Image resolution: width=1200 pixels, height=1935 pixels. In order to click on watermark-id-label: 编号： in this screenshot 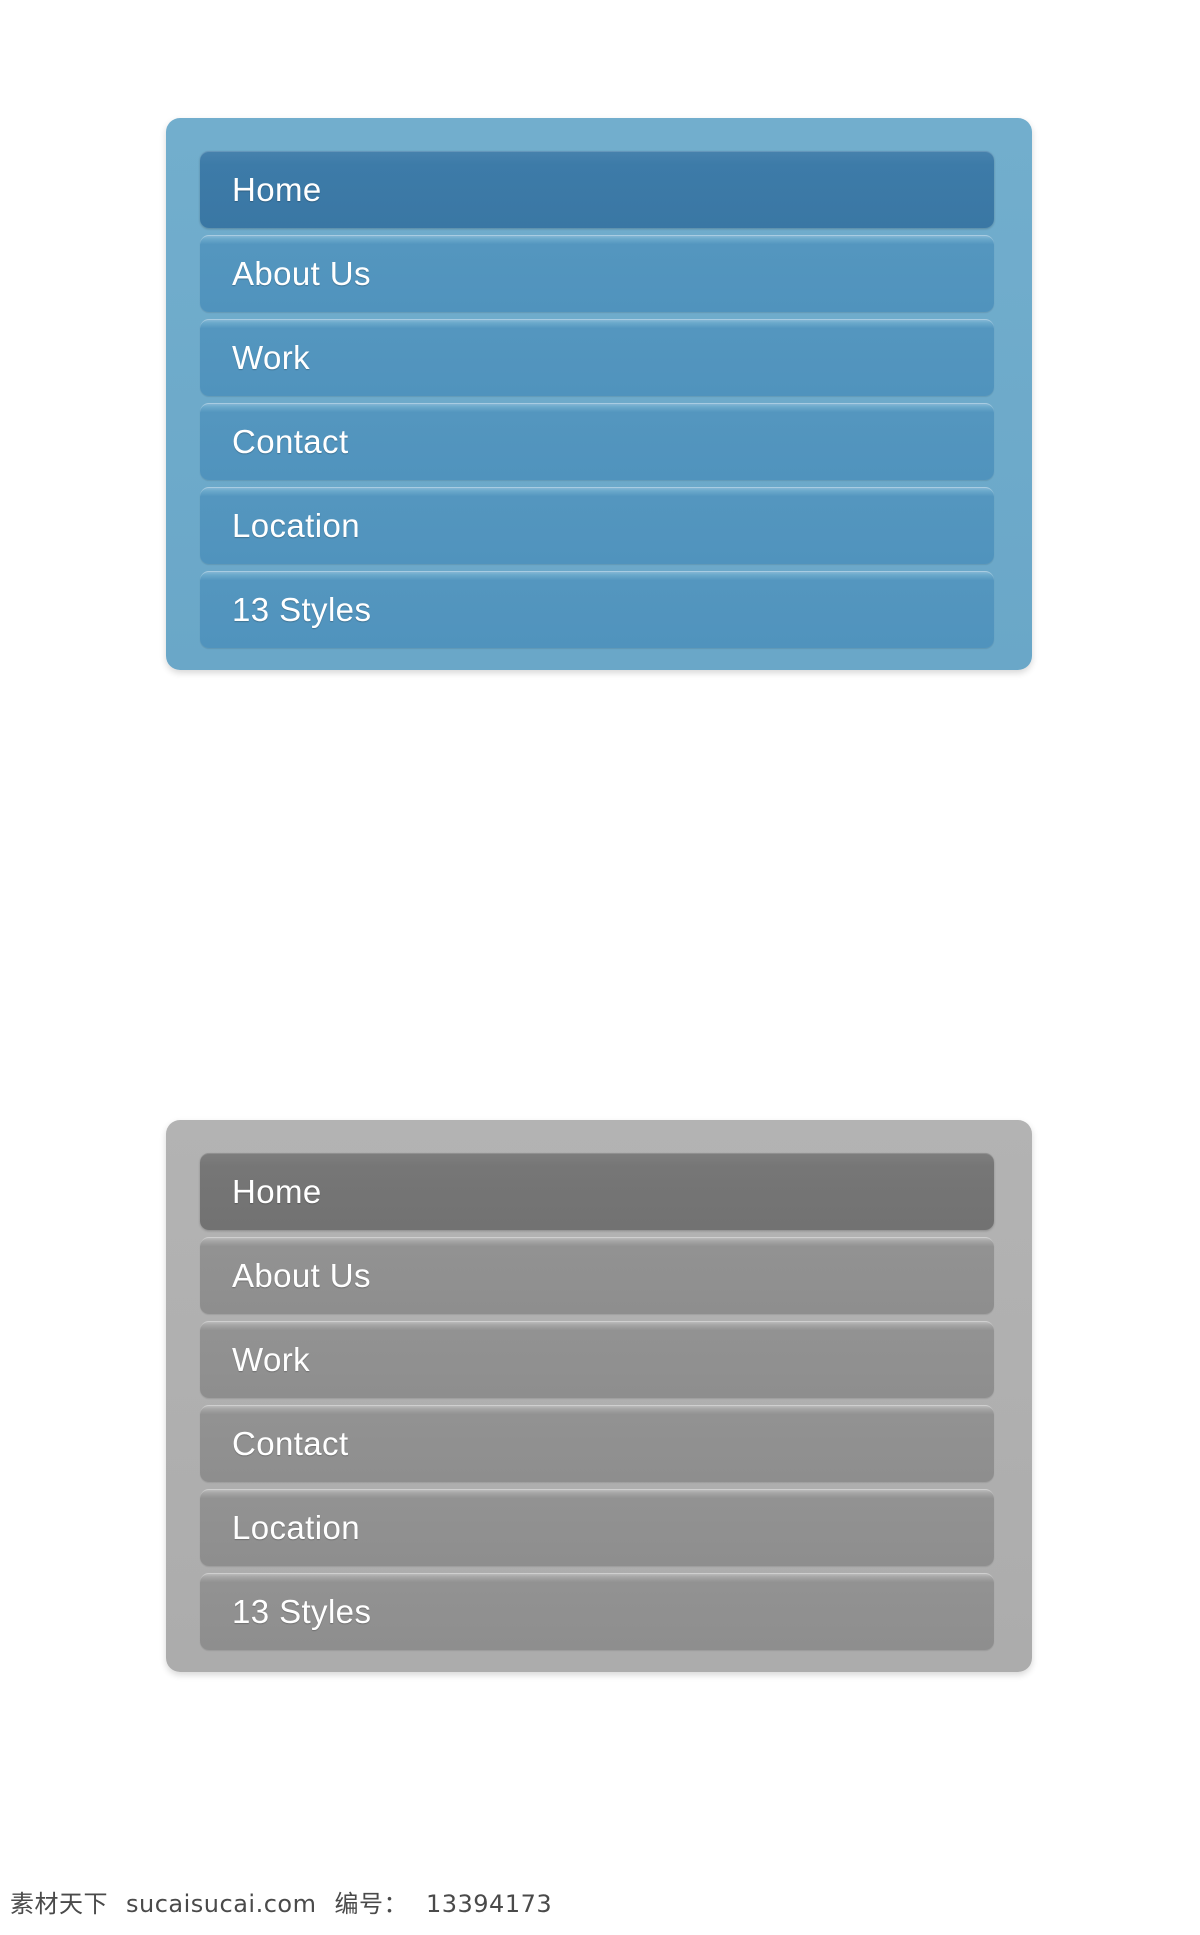, I will do `click(371, 1904)`.